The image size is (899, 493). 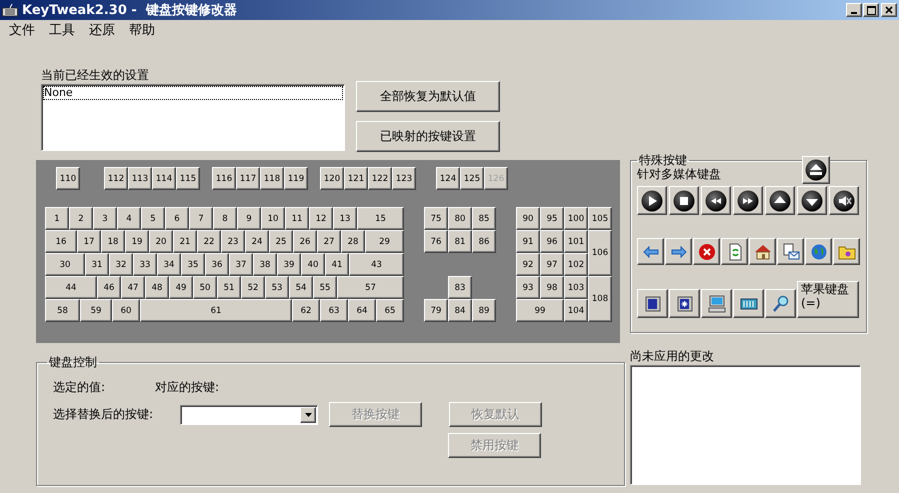 I want to click on apple-keyboard-button: 苹果键盘 (=), so click(x=828, y=299).